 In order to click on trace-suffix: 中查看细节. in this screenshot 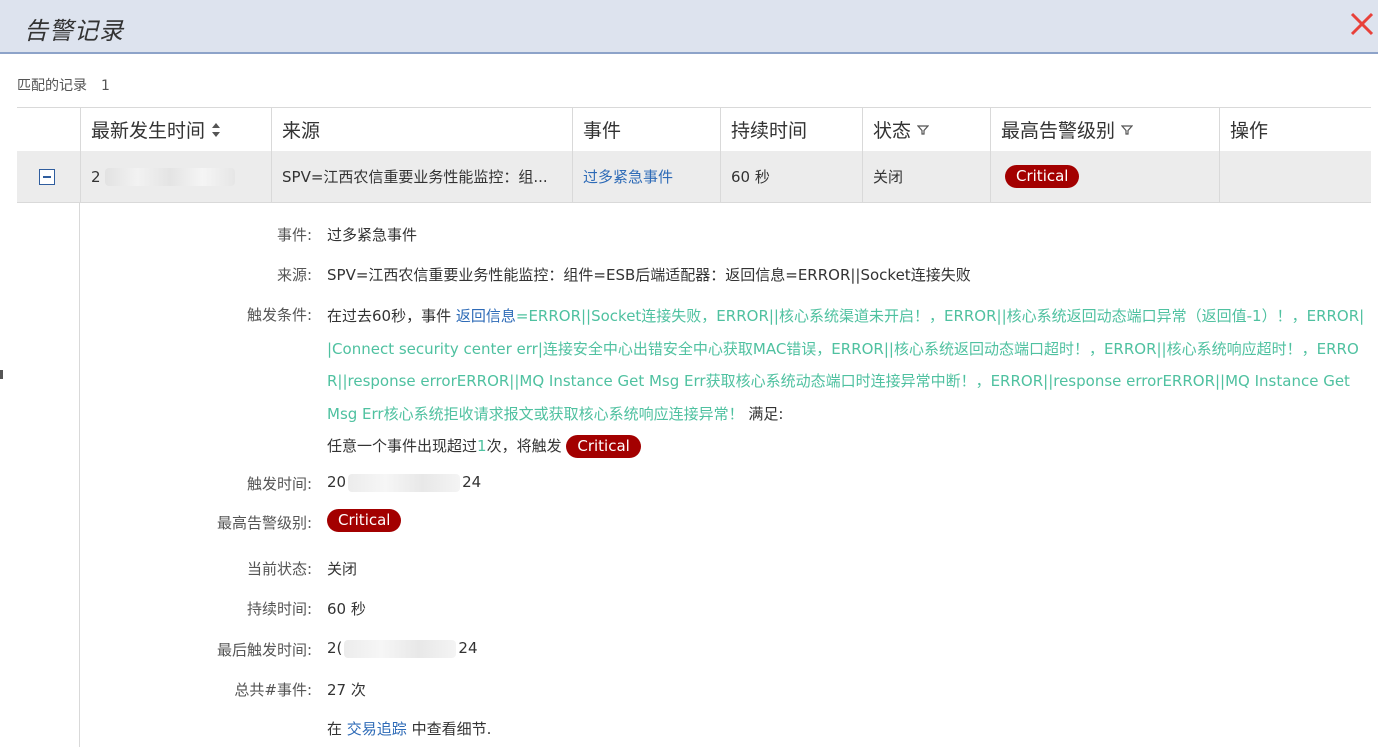, I will do `click(449, 729)`.